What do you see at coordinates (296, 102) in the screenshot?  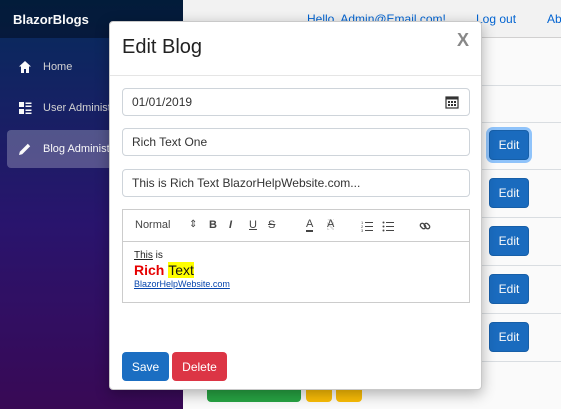 I see `date-field: 01/01/2019` at bounding box center [296, 102].